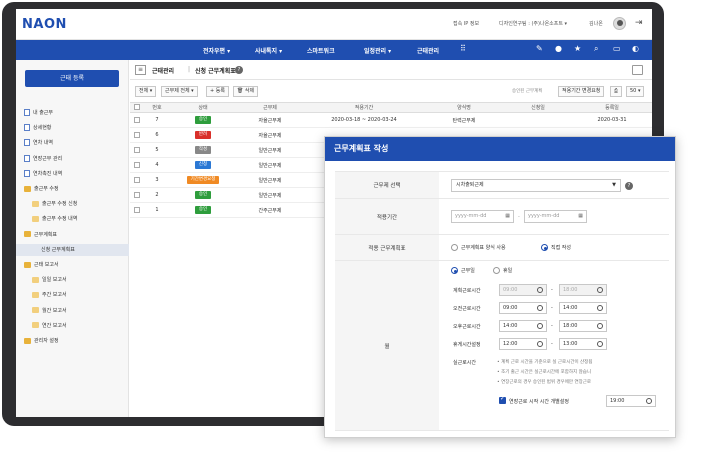 The height and width of the screenshot is (460, 710). What do you see at coordinates (41, 265) in the screenshot?
I see `sidebar-item: 근태 보고서` at bounding box center [41, 265].